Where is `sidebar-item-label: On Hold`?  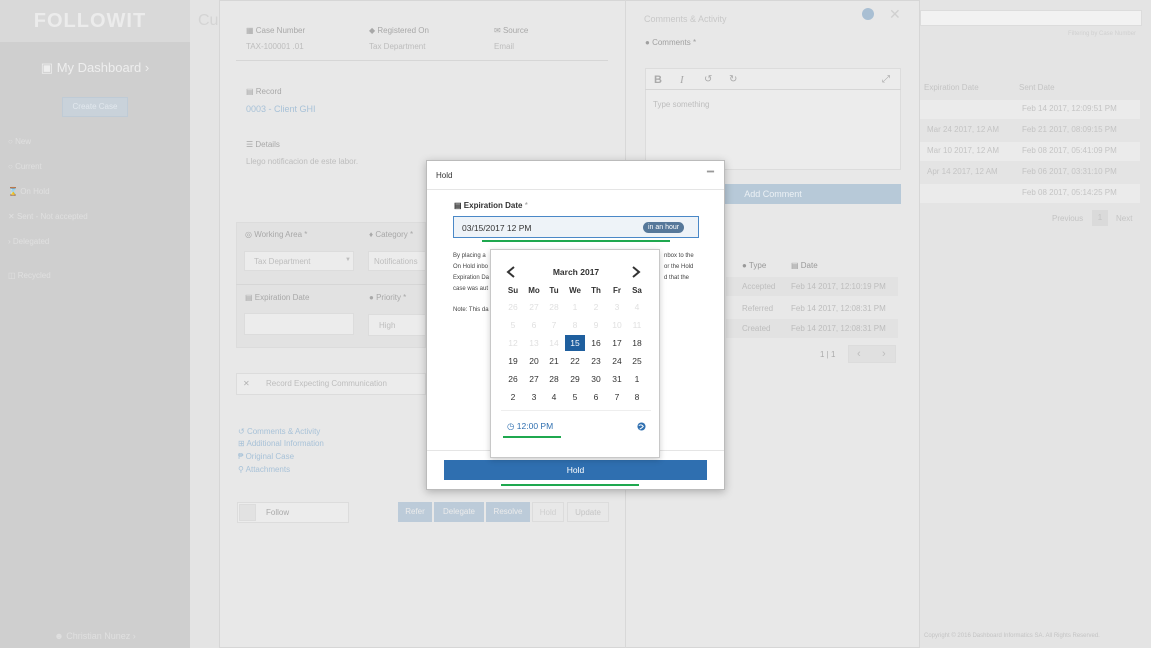
sidebar-item-label: On Hold is located at coordinates (35, 191).